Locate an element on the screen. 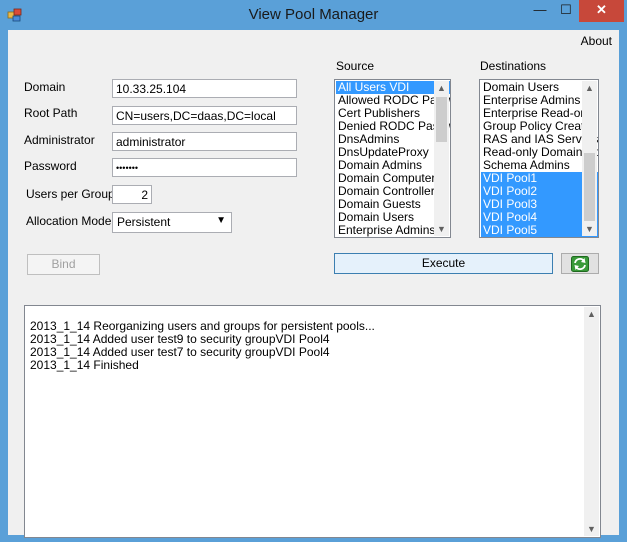 The height and width of the screenshot is (542, 627). password-input: ••••••• is located at coordinates (204, 167).